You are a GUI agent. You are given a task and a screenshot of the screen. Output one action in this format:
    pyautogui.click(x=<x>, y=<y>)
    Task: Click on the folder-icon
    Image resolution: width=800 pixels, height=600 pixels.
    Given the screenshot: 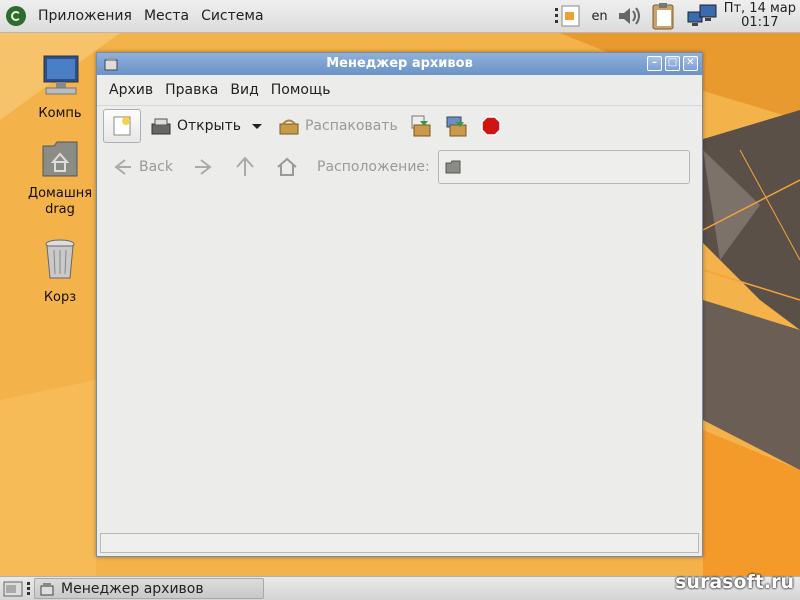 What is the action you would take?
    pyautogui.click(x=453, y=167)
    